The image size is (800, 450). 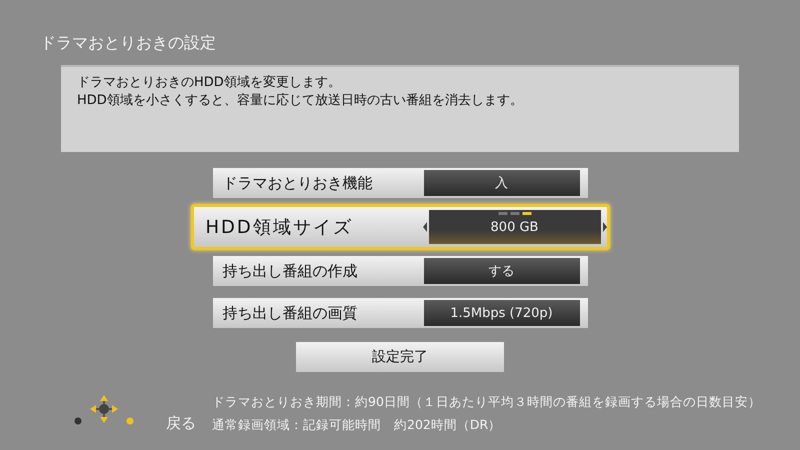 I want to click on setting-row: 持ち出し番組の画質 1.5Mbps (720p), so click(x=400, y=313).